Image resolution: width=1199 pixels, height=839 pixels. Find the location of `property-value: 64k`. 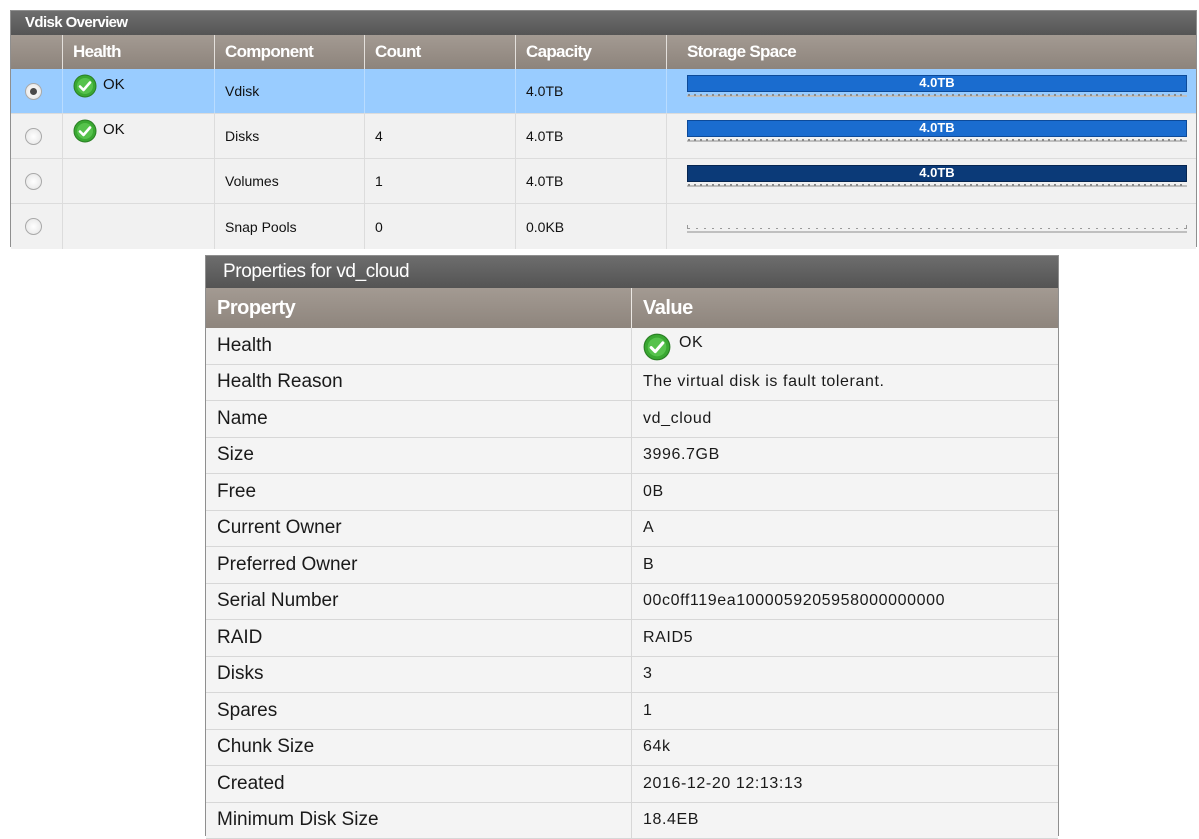

property-value: 64k is located at coordinates (845, 748).